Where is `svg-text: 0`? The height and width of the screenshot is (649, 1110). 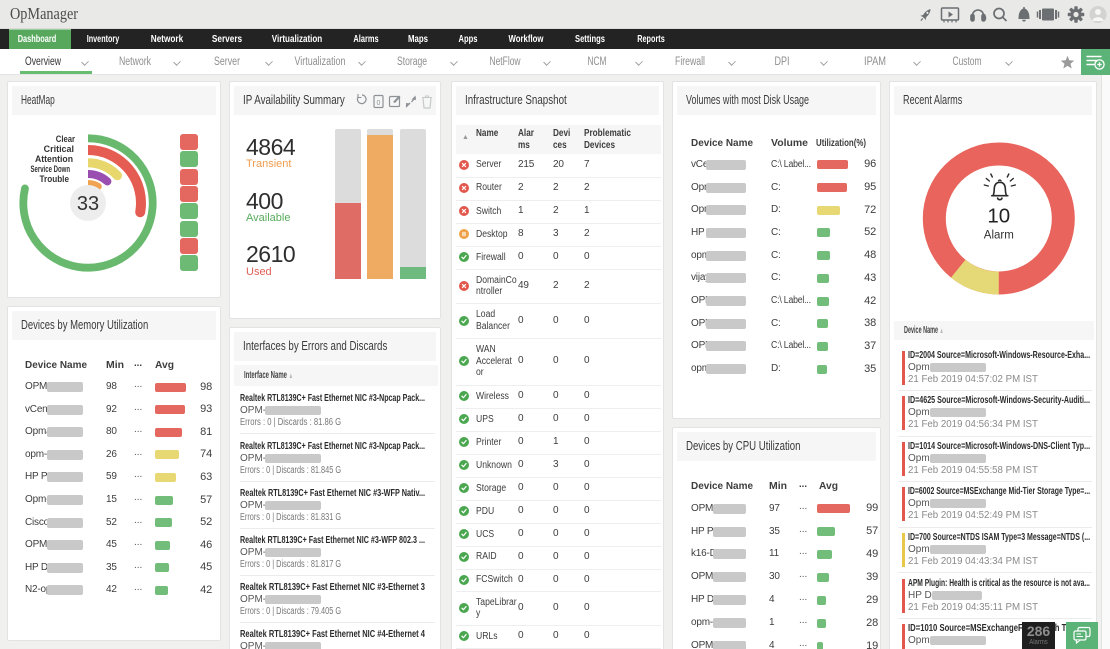 svg-text: 0 is located at coordinates (379, 103).